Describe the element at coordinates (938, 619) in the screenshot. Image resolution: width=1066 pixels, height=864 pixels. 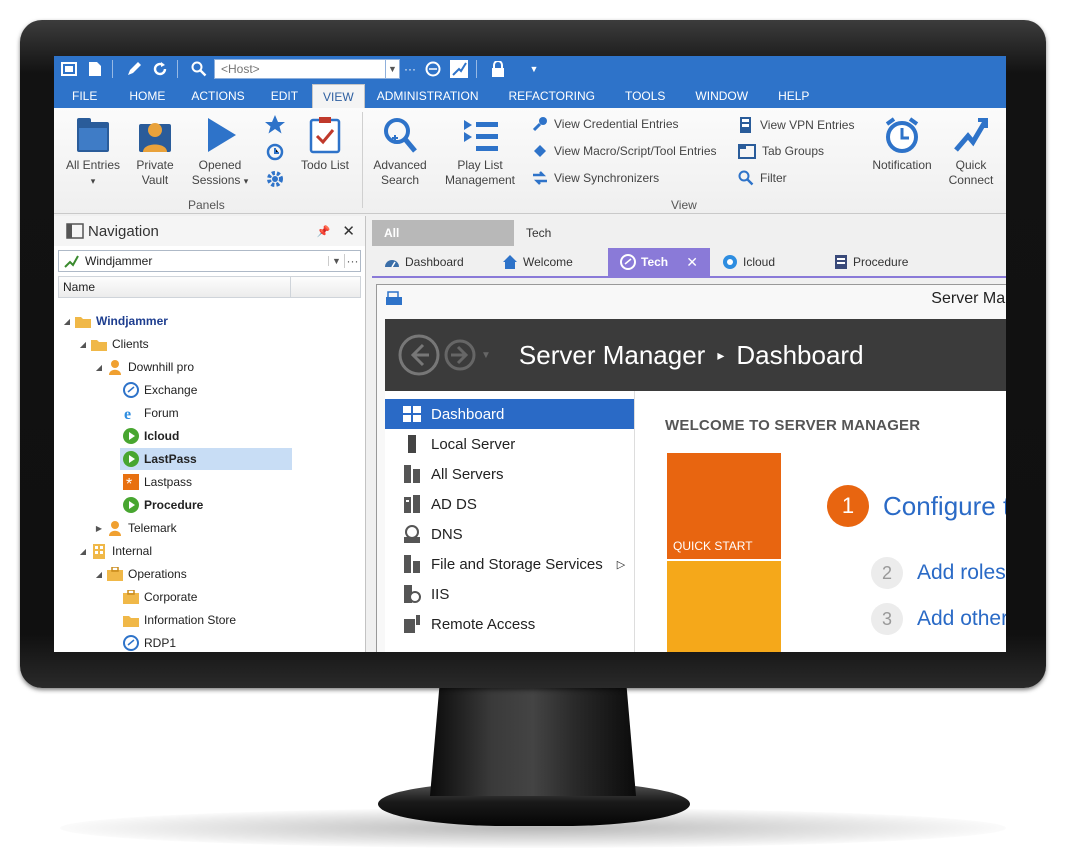
I see `step-add-other: 3 Add other` at that location.